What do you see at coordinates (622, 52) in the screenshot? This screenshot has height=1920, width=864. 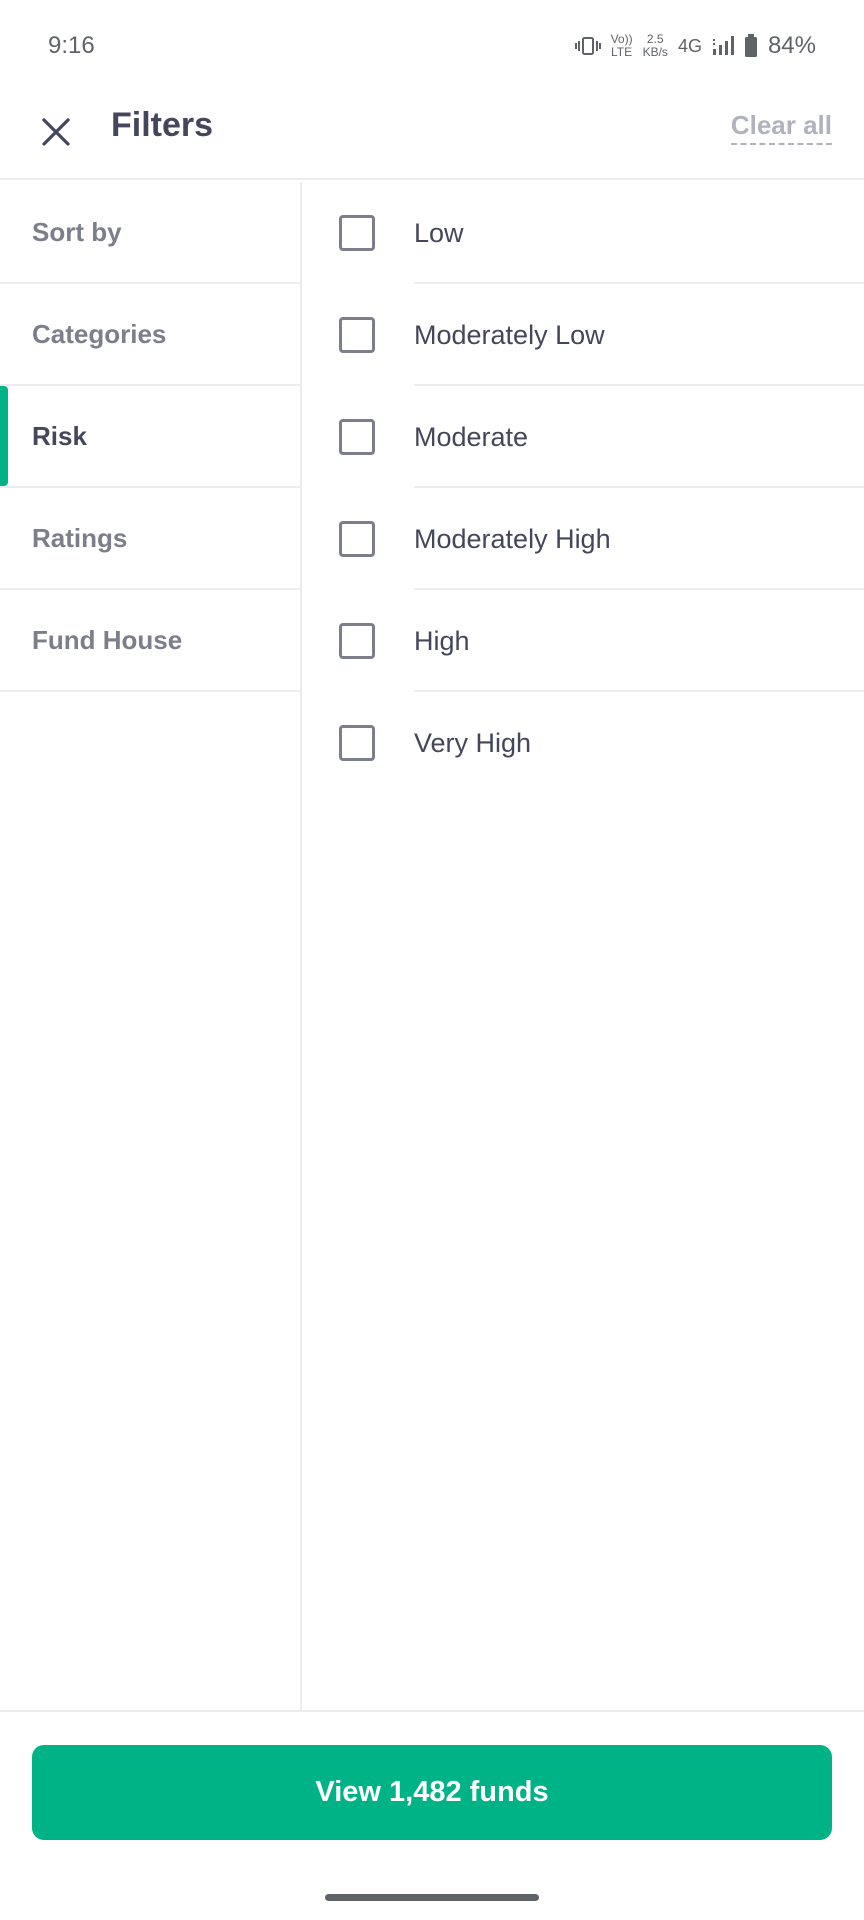 I see `volte-bottom: LTE` at bounding box center [622, 52].